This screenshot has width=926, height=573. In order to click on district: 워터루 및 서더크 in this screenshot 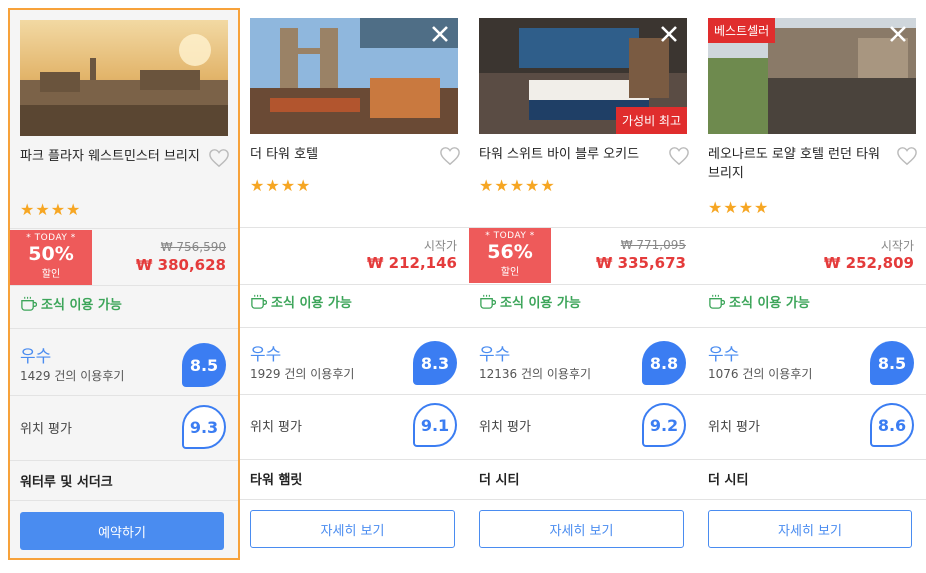, I will do `click(66, 482)`.